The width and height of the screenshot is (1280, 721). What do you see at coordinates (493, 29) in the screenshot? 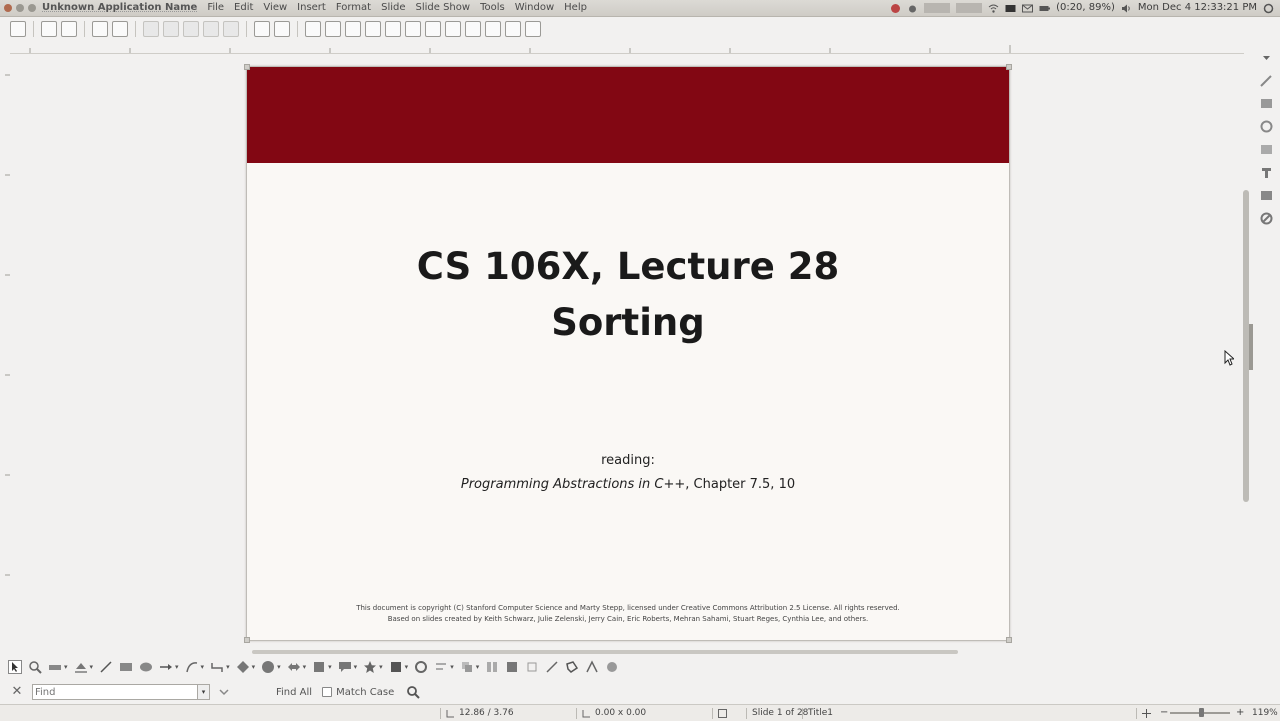
I see `special-character-icon` at bounding box center [493, 29].